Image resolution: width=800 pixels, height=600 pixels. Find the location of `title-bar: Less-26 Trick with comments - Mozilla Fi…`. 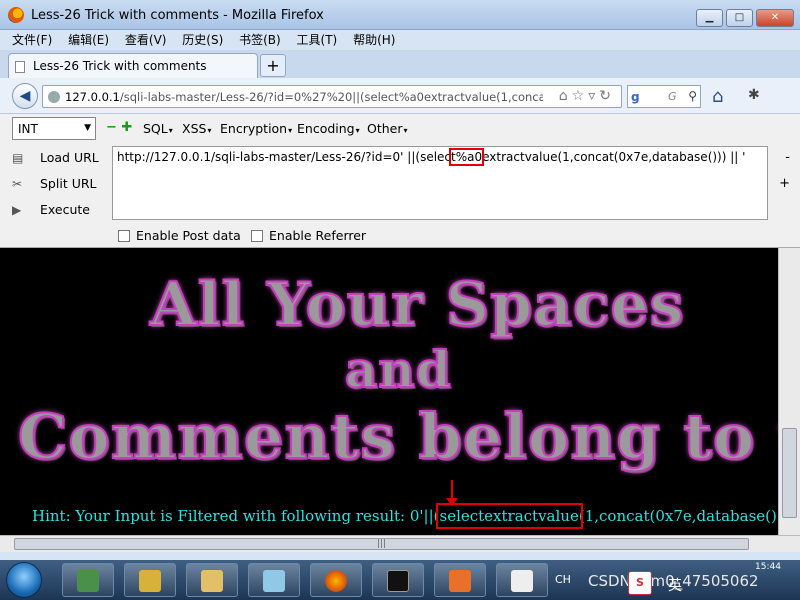

title-bar: Less-26 Trick with comments - Mozilla Fi… is located at coordinates (400, 15).